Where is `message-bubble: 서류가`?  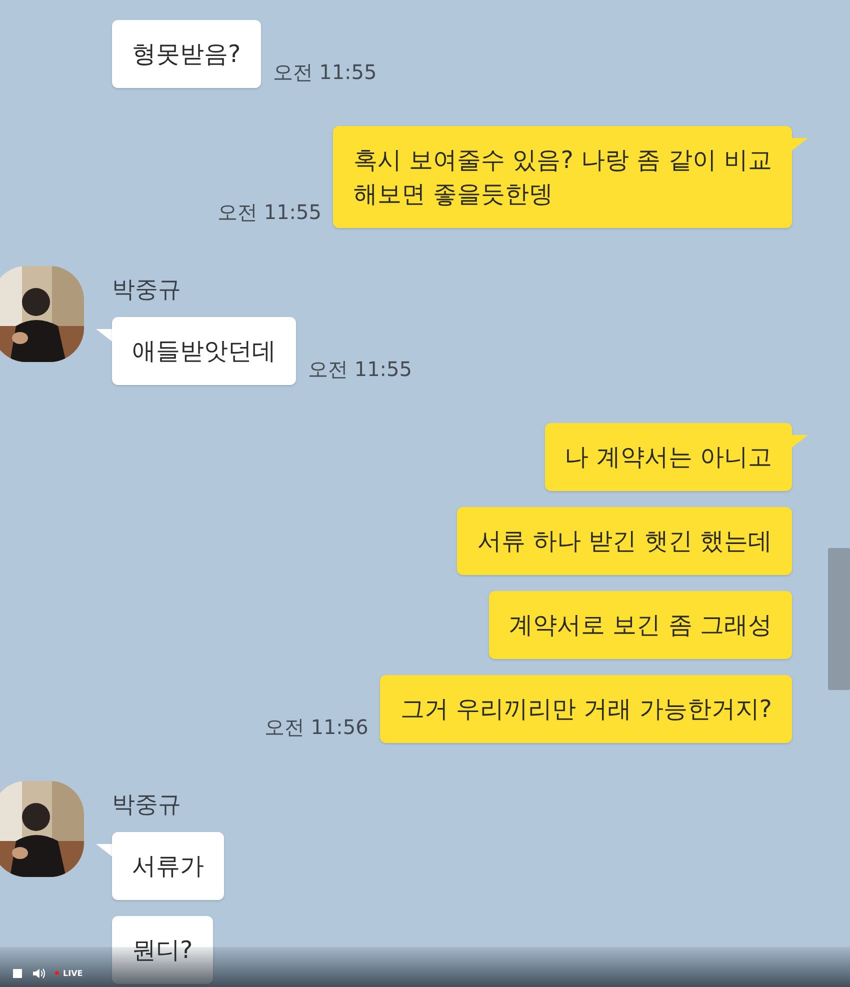 message-bubble: 서류가 is located at coordinates (168, 866).